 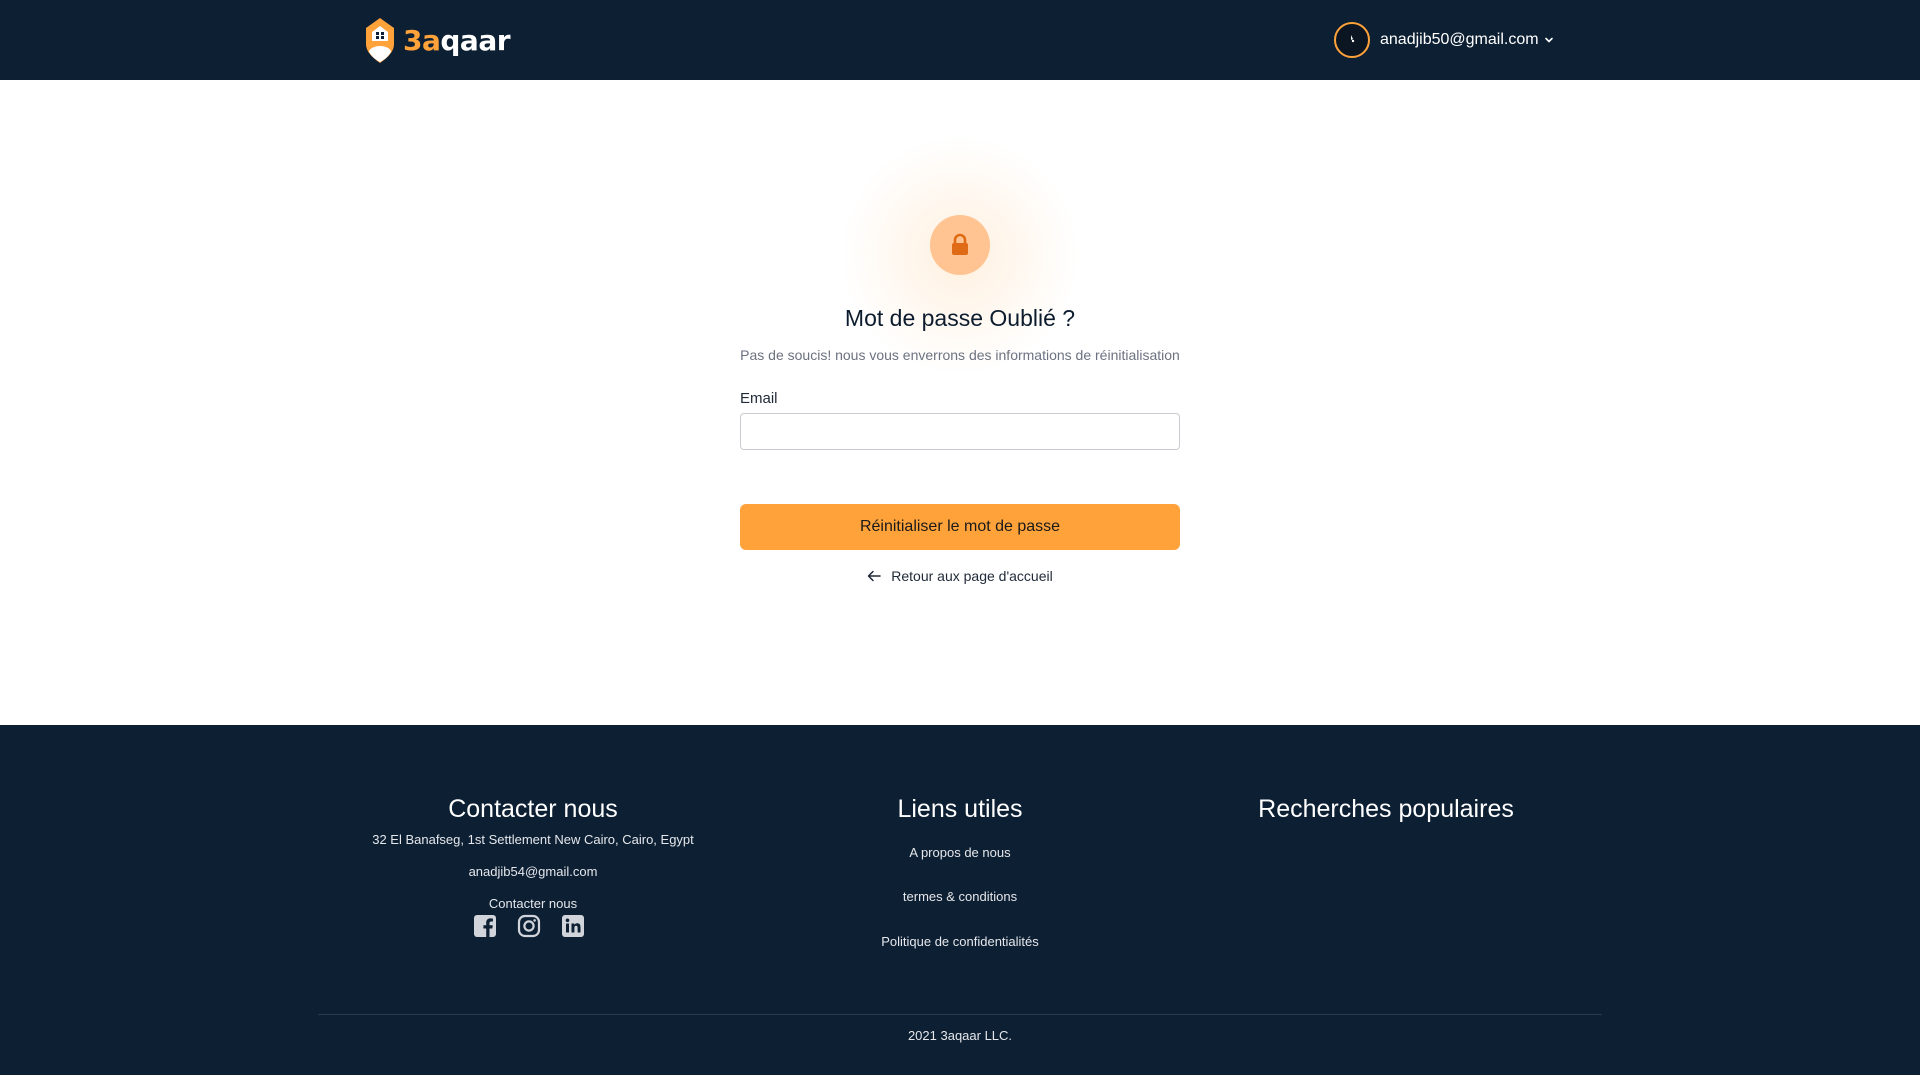 I want to click on lock-icon, so click(x=960, y=244).